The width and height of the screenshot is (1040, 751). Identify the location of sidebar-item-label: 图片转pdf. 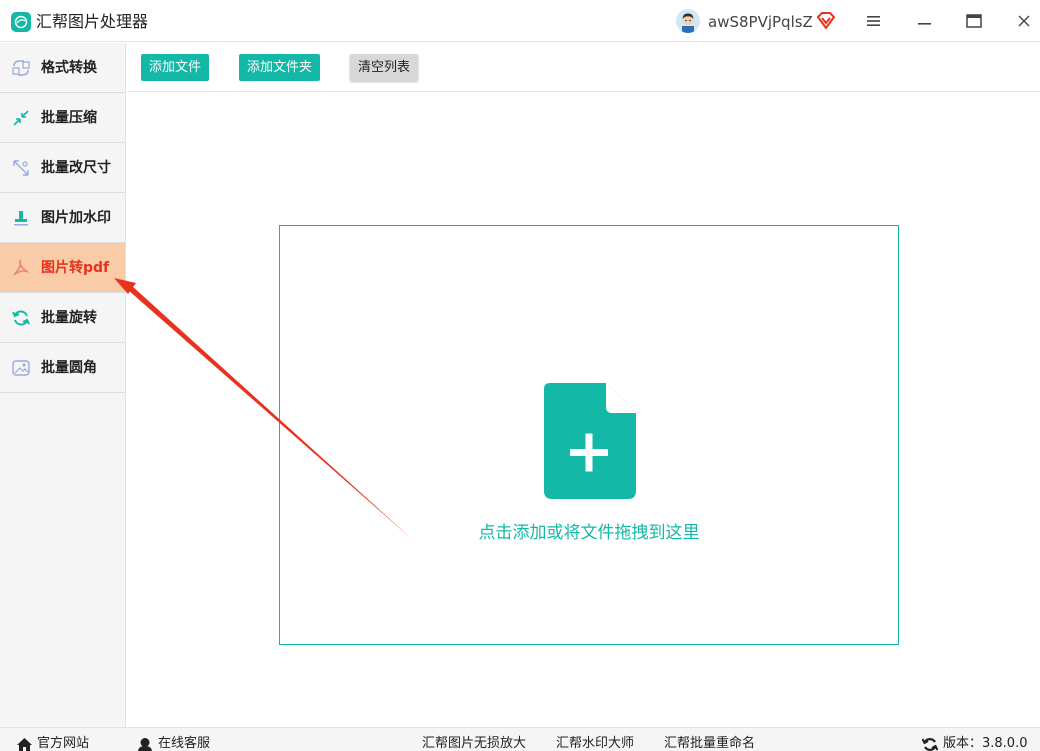
(75, 268).